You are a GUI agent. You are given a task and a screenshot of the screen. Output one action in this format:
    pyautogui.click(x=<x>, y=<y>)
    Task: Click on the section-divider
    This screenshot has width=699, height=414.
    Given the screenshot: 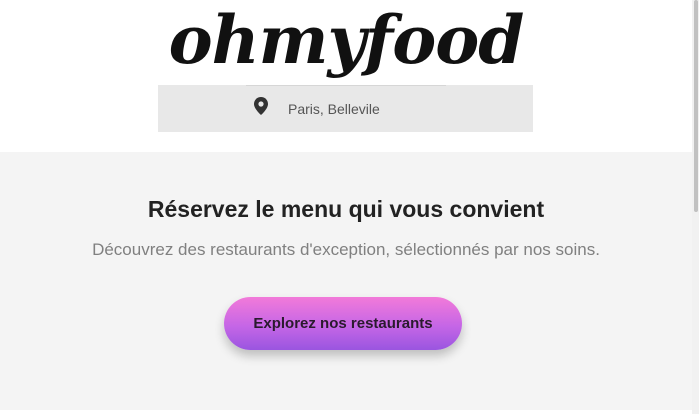 What is the action you would take?
    pyautogui.click(x=346, y=412)
    